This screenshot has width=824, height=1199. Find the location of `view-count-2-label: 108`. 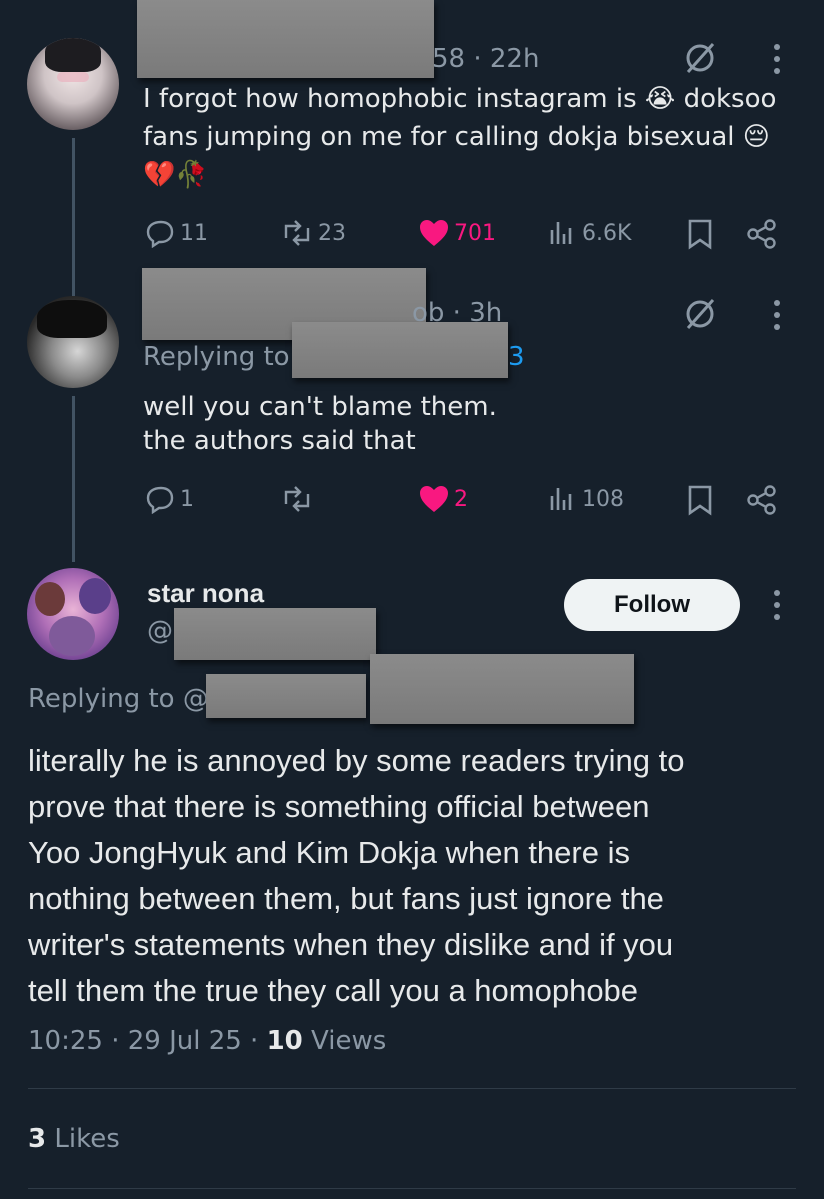

view-count-2-label: 108 is located at coordinates (603, 499).